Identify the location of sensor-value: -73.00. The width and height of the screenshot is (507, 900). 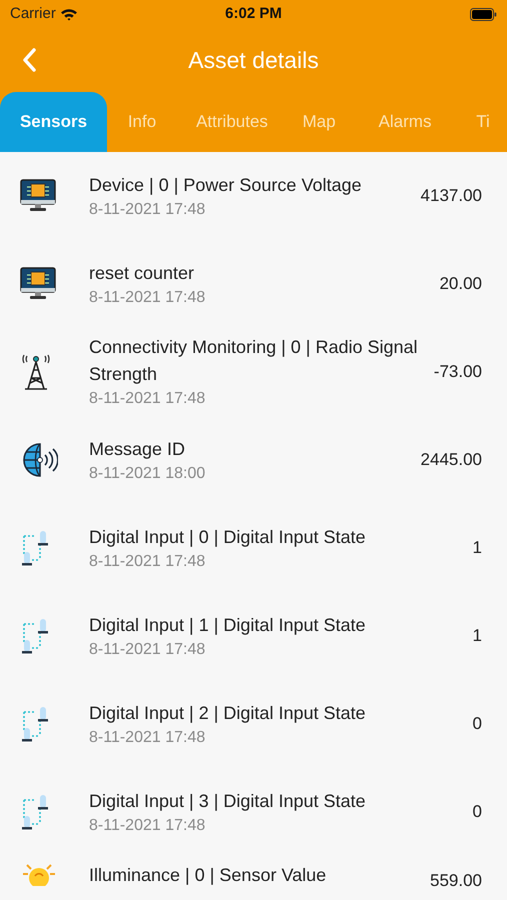
(458, 372).